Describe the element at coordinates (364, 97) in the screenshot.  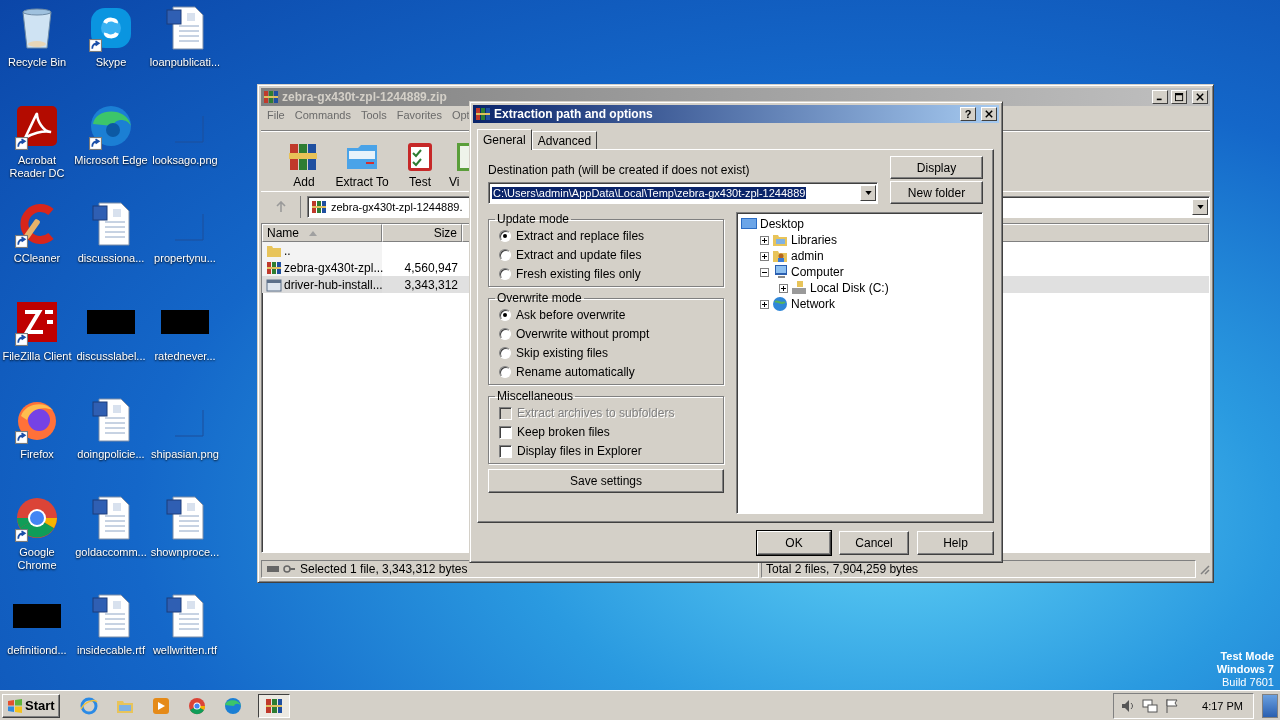
I see `window-title: zebra-gx430t-zpl-1244889.zip` at that location.